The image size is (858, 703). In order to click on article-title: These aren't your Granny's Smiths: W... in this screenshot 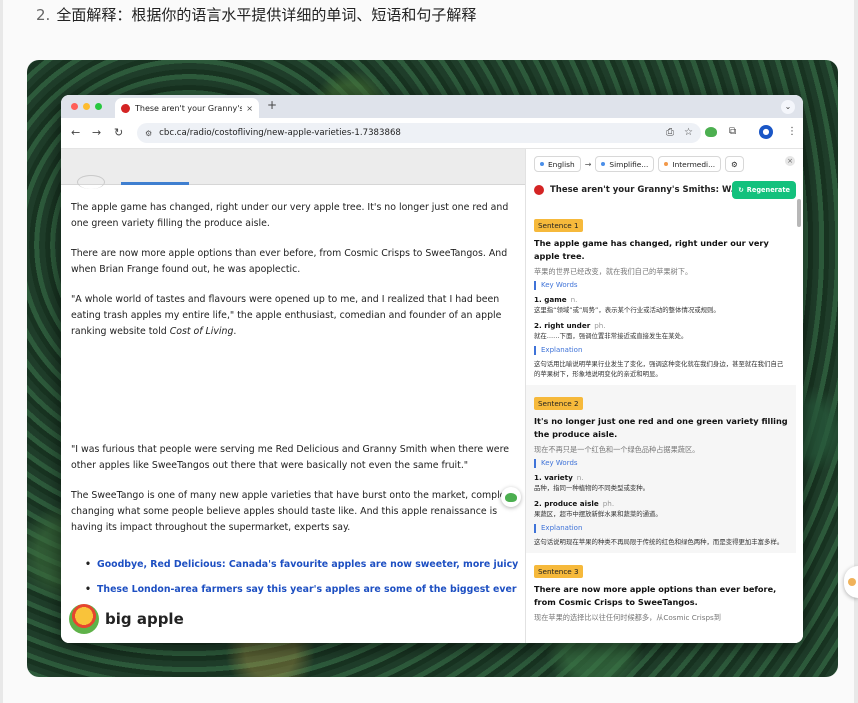, I will do `click(641, 190)`.